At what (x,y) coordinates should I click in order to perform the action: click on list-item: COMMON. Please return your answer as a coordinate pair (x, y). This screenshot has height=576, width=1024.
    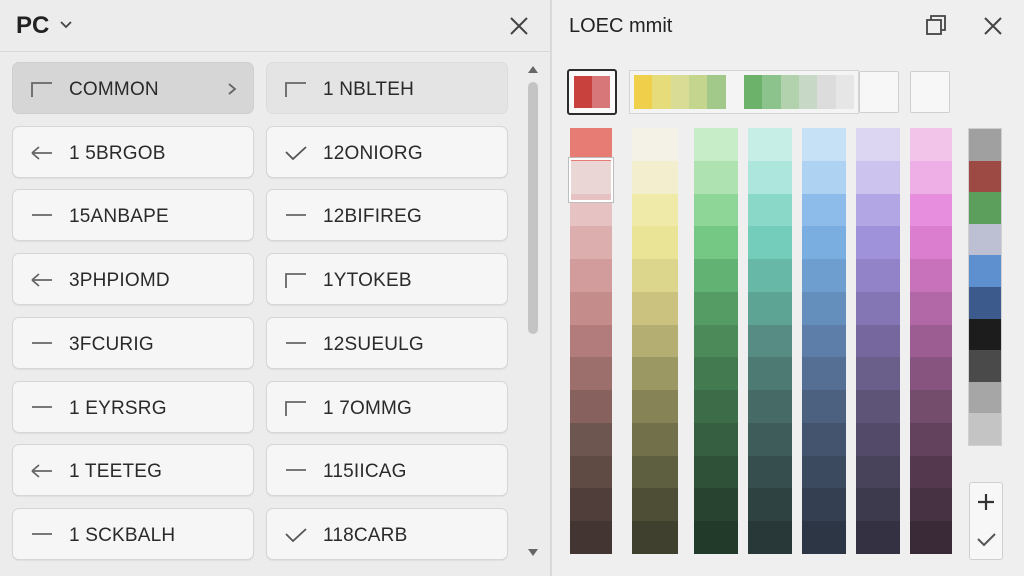
    Looking at the image, I should click on (133, 88).